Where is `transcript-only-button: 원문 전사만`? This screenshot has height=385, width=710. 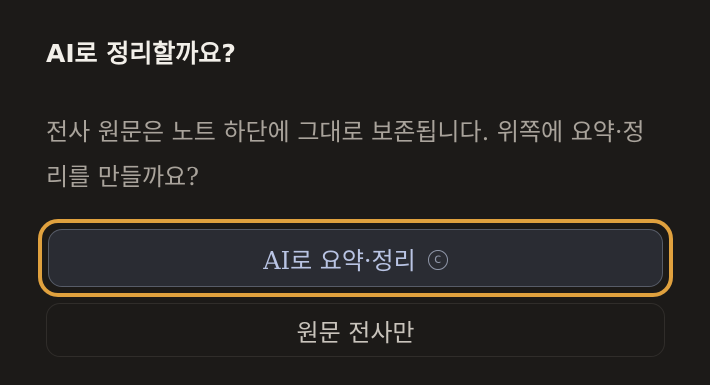 transcript-only-button: 원문 전사만 is located at coordinates (355, 330).